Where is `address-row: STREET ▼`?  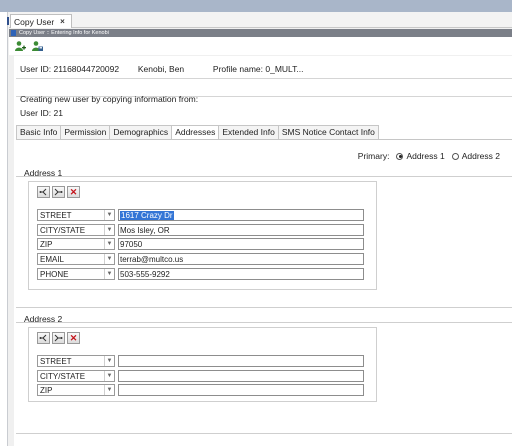 address-row: STREET ▼ is located at coordinates (200, 361).